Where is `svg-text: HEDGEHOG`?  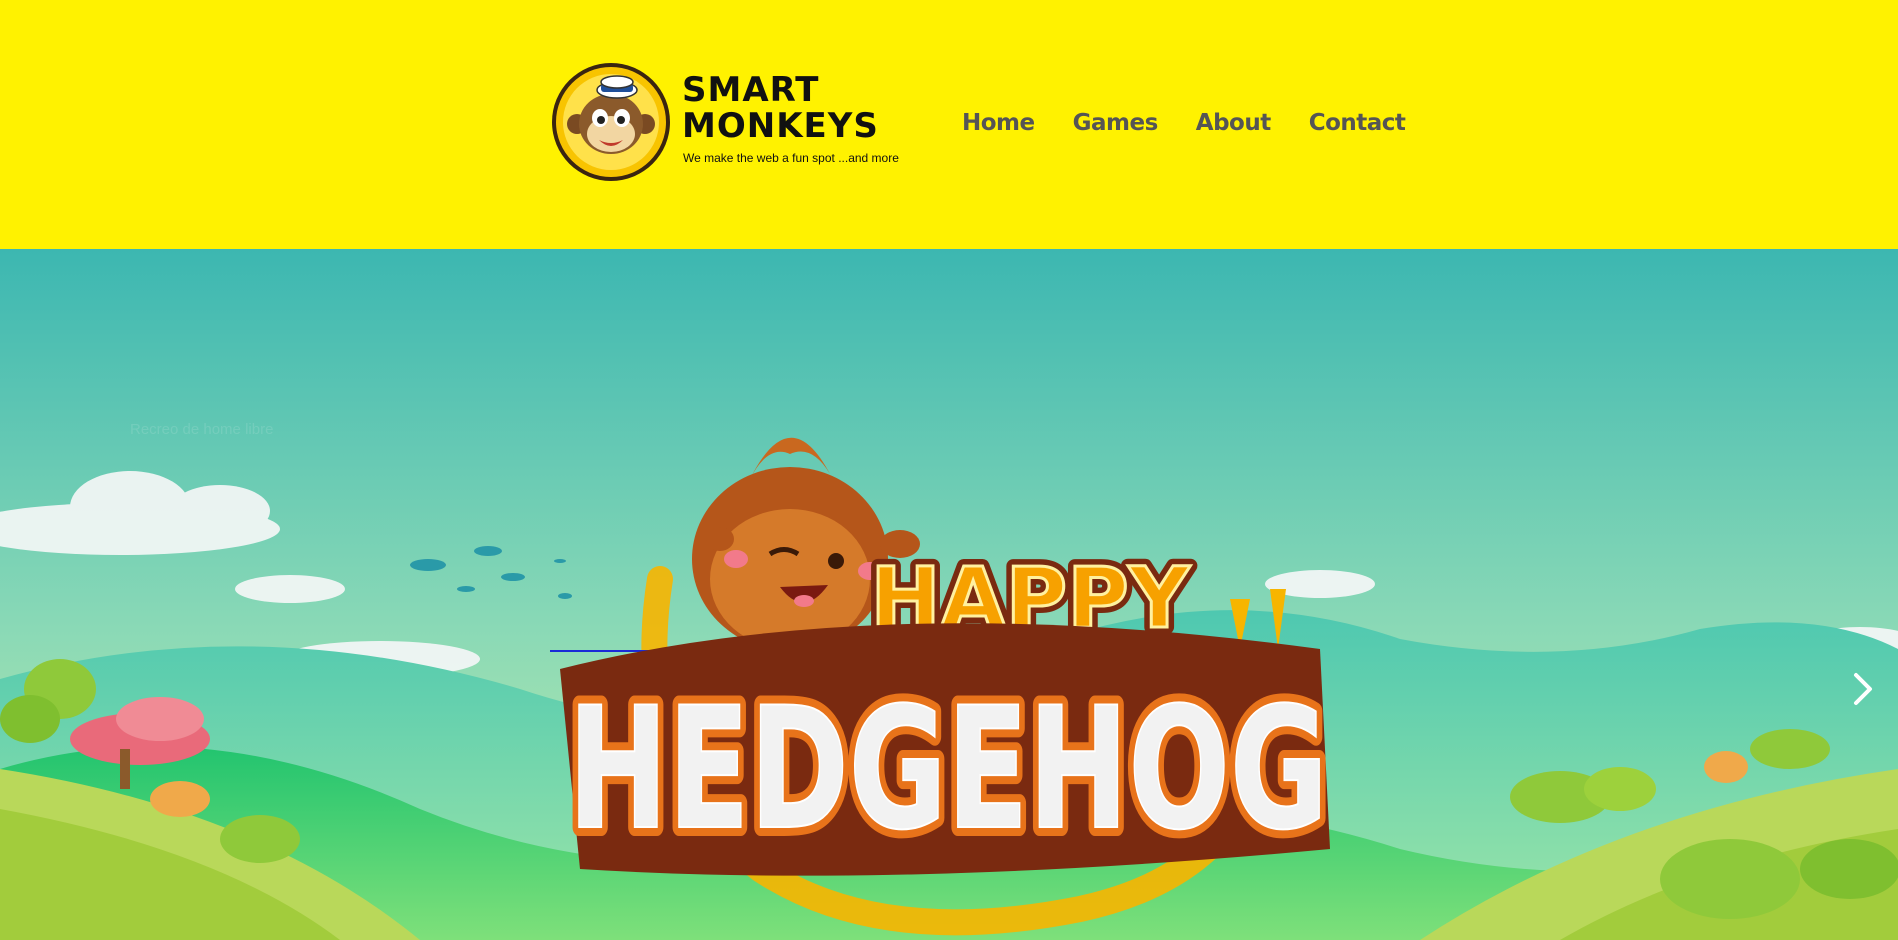 svg-text: HEDGEHOG is located at coordinates (948, 769).